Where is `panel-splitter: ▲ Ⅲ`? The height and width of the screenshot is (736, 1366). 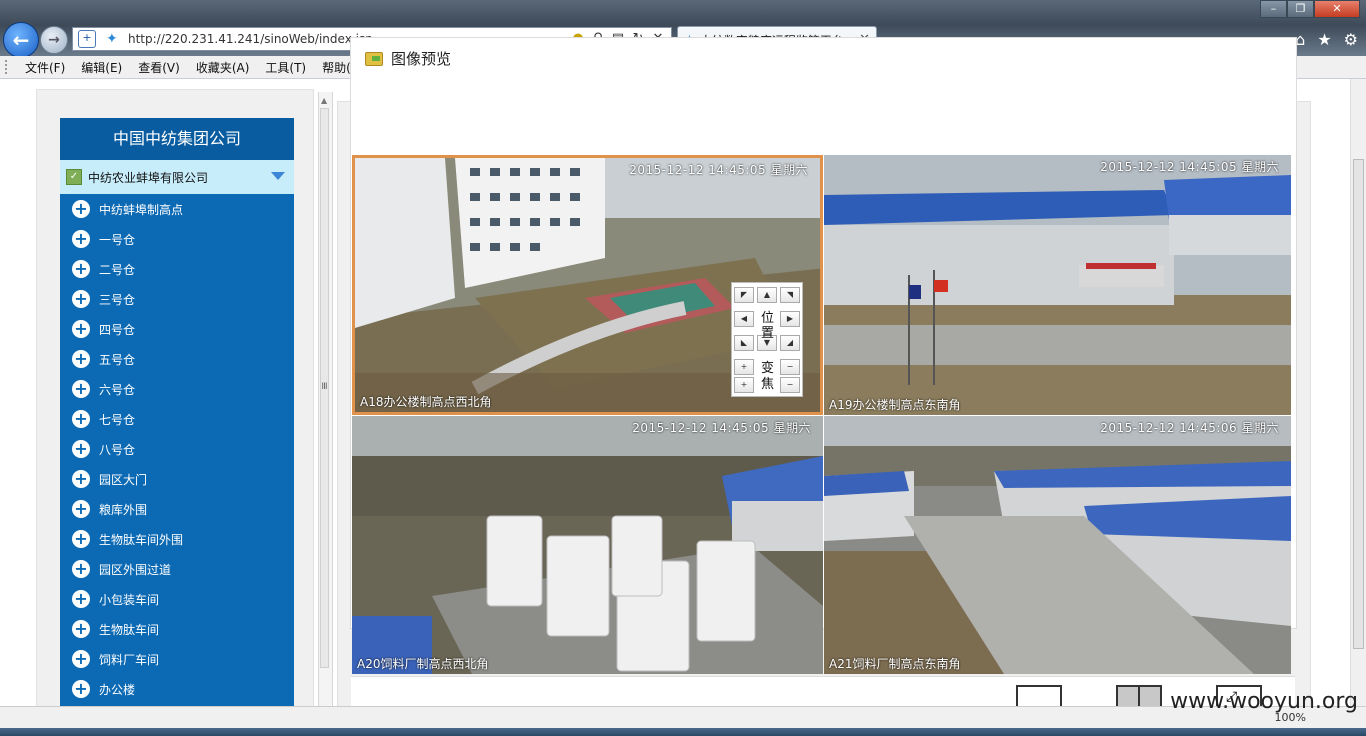 panel-splitter: ▲ Ⅲ is located at coordinates (325, 399).